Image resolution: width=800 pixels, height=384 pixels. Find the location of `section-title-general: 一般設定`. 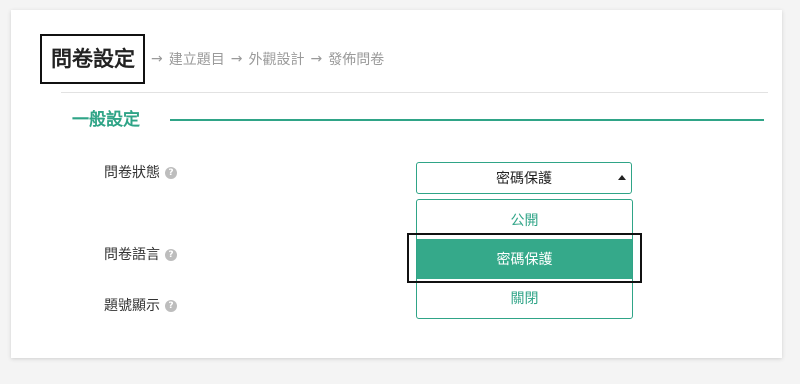

section-title-general: 一般設定 is located at coordinates (106, 120).